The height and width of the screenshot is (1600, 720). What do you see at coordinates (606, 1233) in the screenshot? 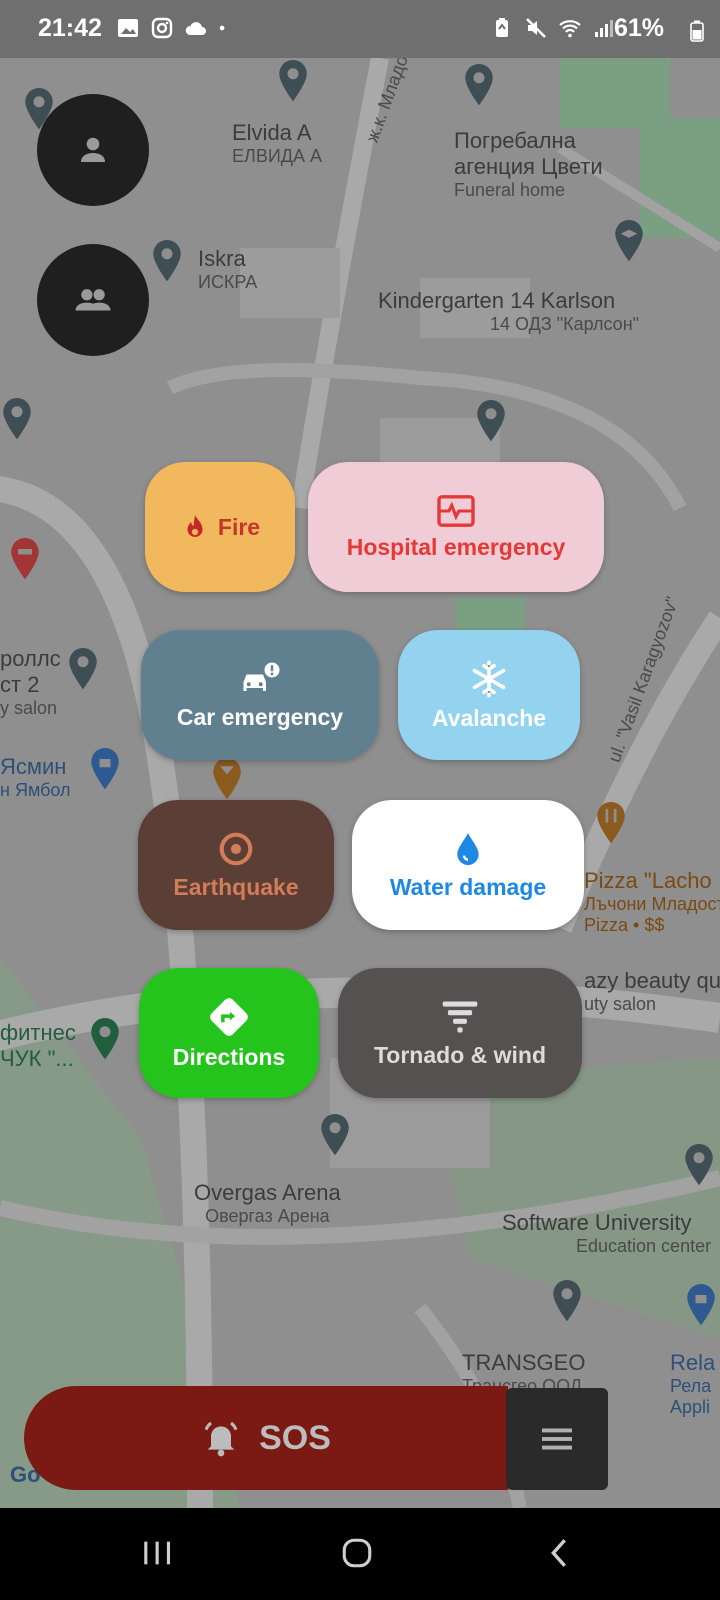
I see `map-place-software-university: Software University Education center` at bounding box center [606, 1233].